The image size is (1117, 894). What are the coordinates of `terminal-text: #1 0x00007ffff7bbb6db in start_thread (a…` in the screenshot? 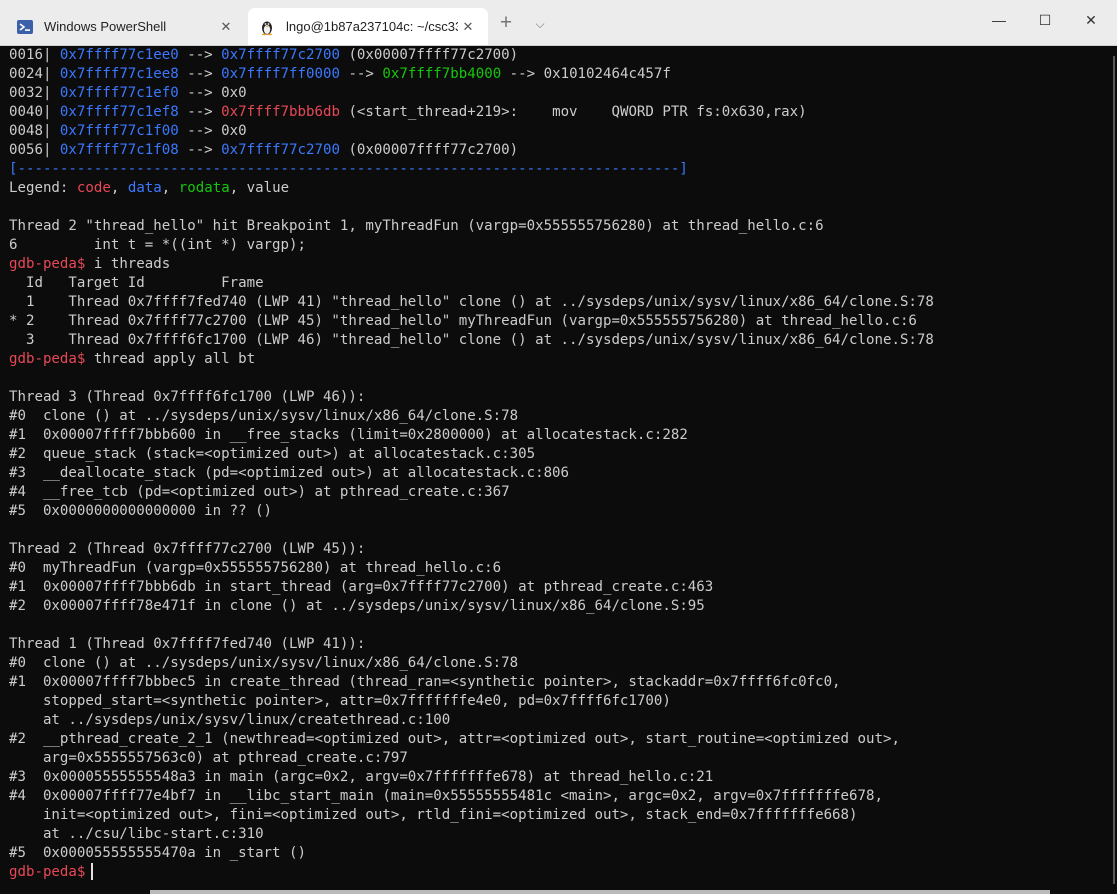 It's located at (361, 587).